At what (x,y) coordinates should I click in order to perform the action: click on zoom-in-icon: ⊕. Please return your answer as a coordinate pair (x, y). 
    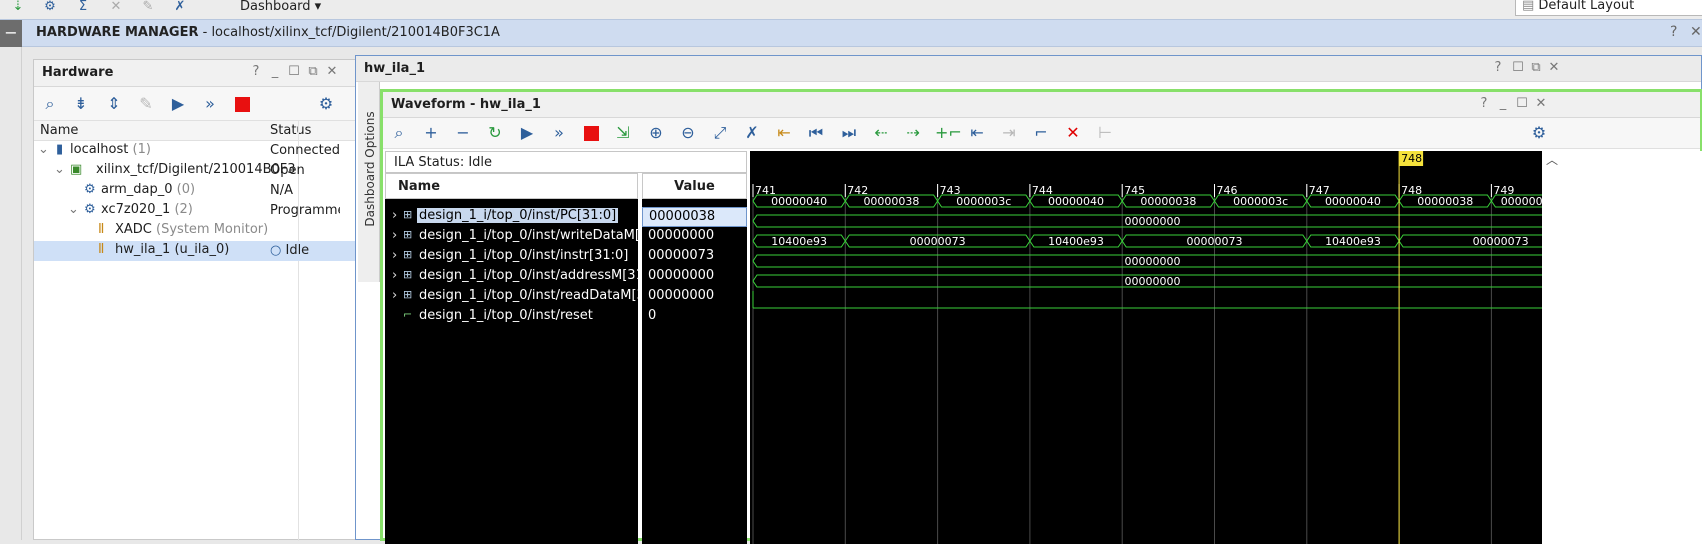
    Looking at the image, I should click on (656, 133).